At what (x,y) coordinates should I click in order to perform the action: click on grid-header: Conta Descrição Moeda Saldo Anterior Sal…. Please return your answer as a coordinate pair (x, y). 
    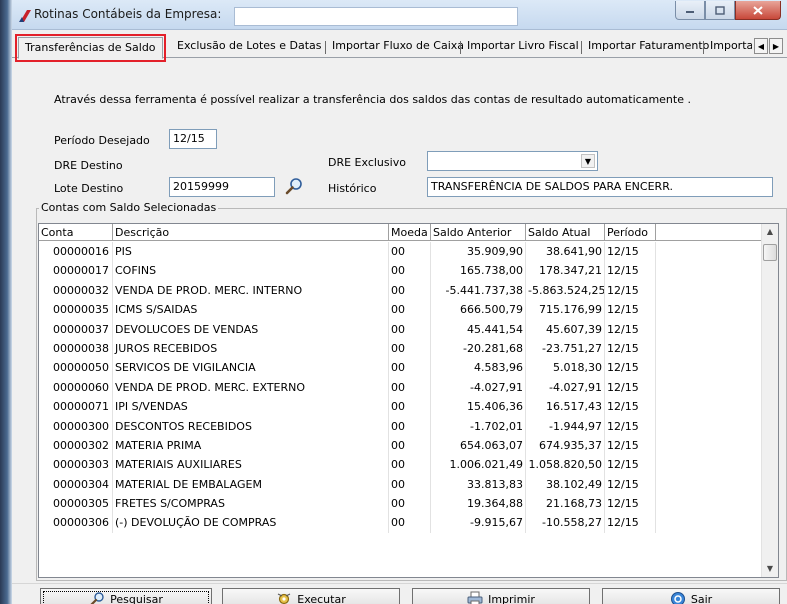
    Looking at the image, I should click on (408, 232).